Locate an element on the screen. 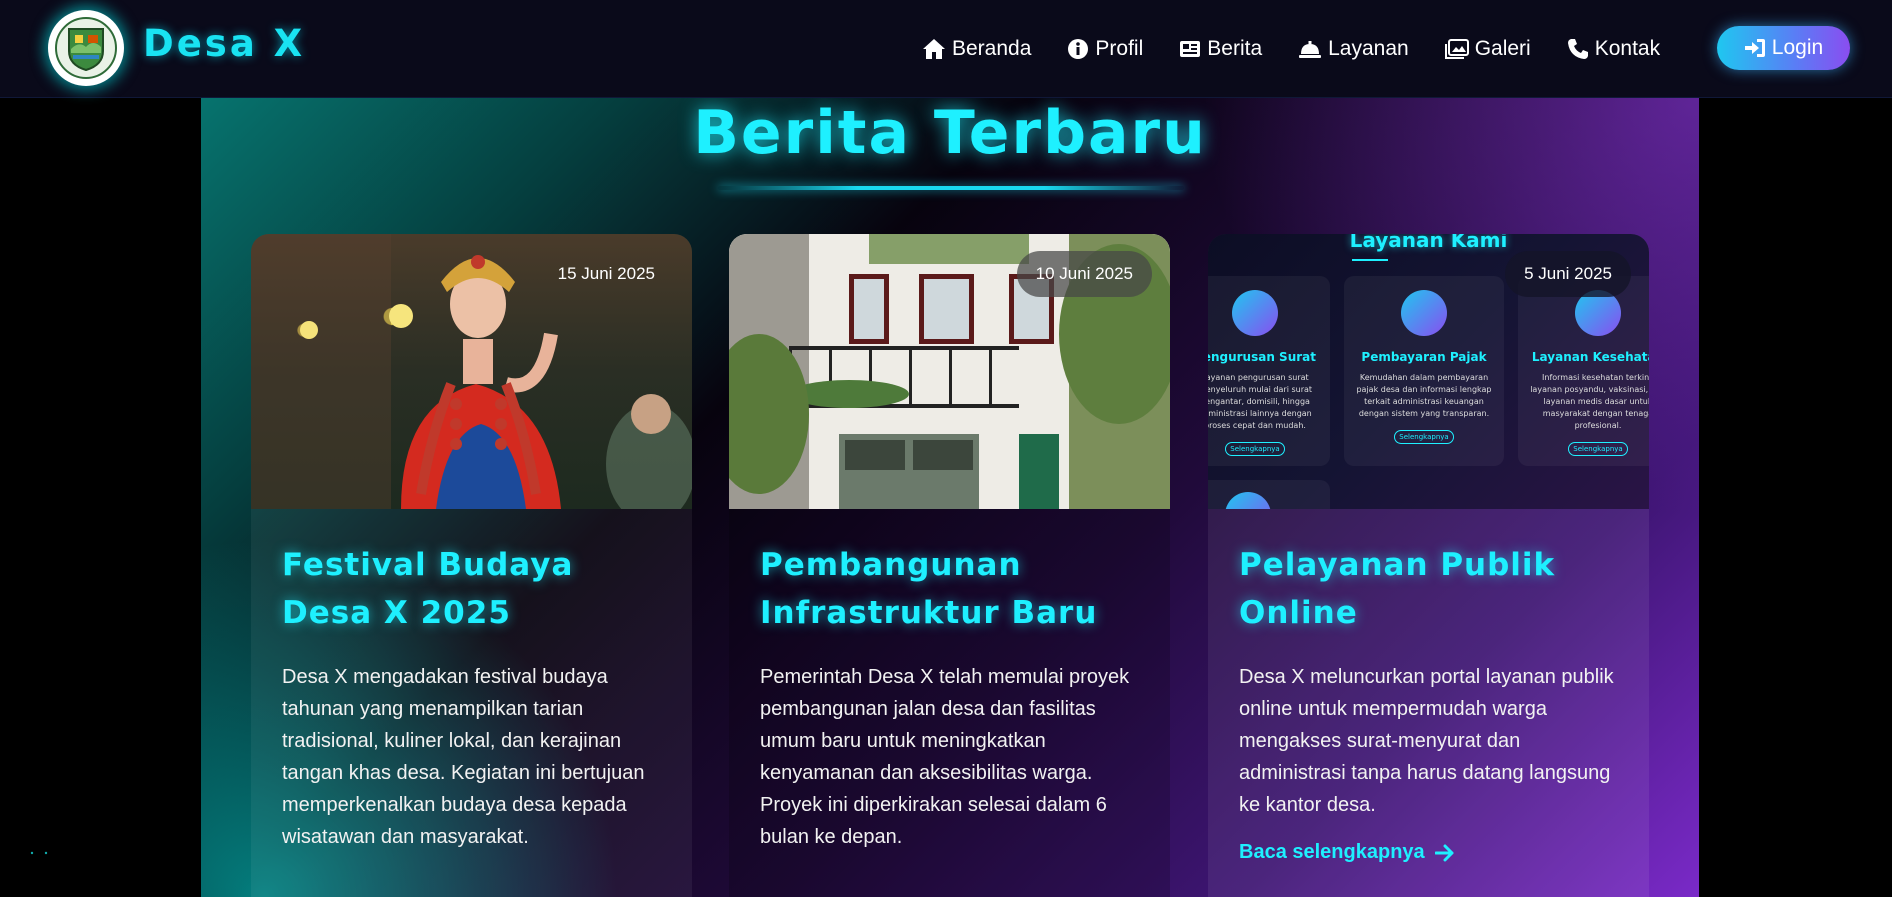 This screenshot has width=1892, height=897. envelope-icon is located at coordinates (1255, 313).